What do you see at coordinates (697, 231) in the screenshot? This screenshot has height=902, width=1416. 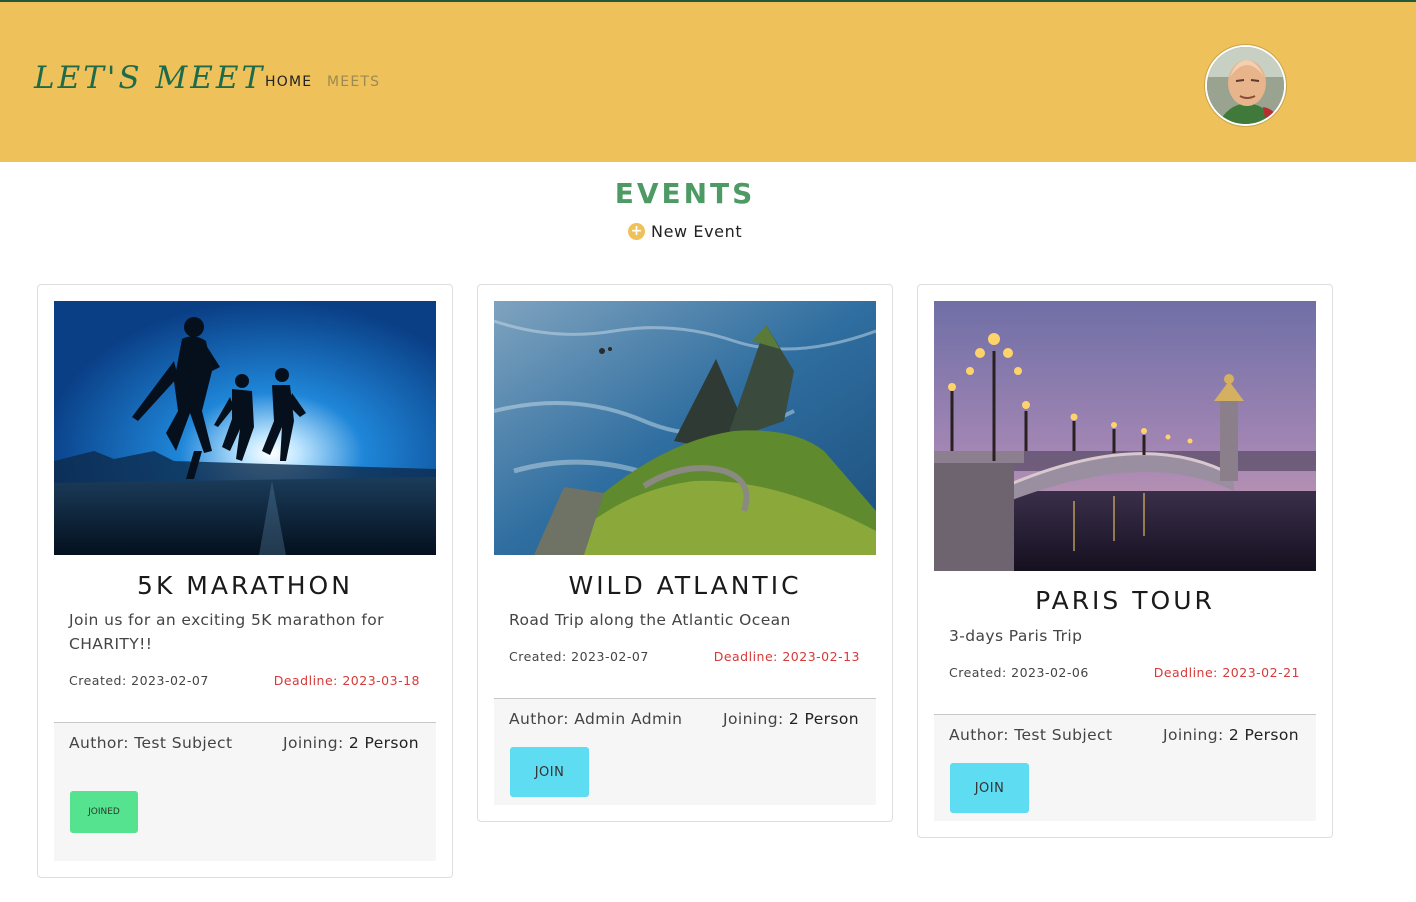 I see `new-event-label: New Event` at bounding box center [697, 231].